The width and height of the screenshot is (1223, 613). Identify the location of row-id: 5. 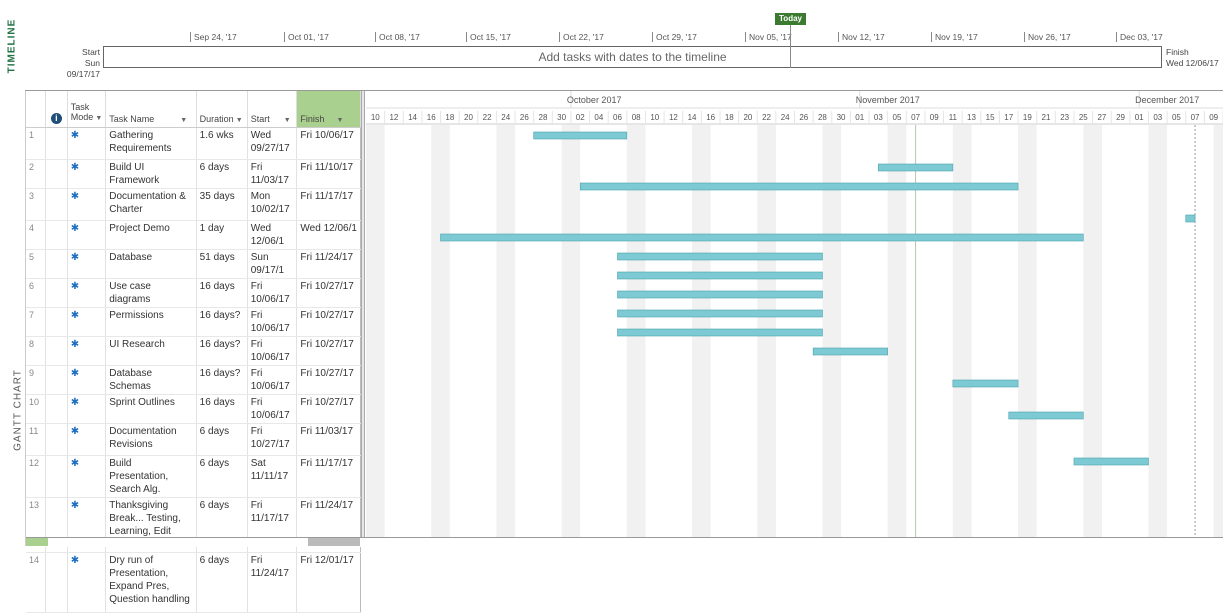
(36, 264).